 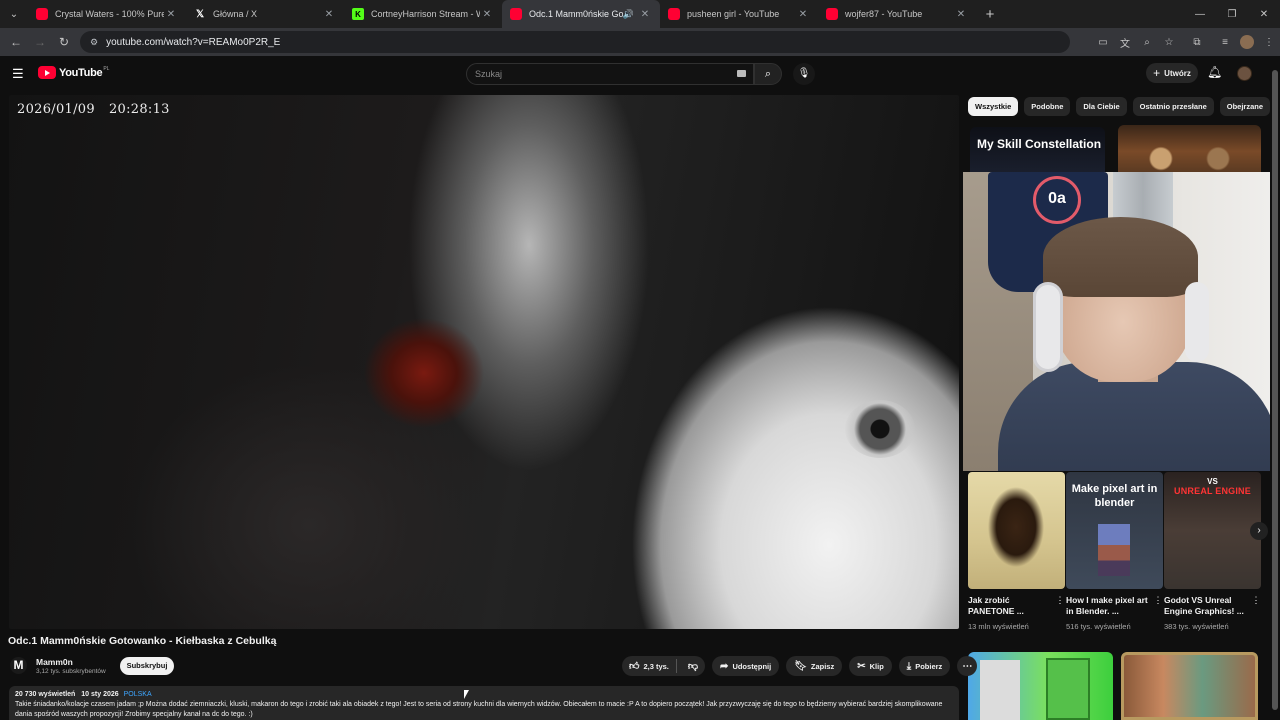 What do you see at coordinates (741, 73) in the screenshot?
I see `keyboard-icon` at bounding box center [741, 73].